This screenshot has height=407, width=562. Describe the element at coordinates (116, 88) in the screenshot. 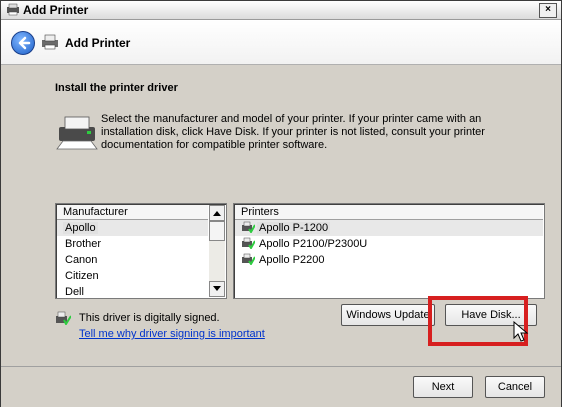

I see `section-heading: Install the printer driver` at that location.